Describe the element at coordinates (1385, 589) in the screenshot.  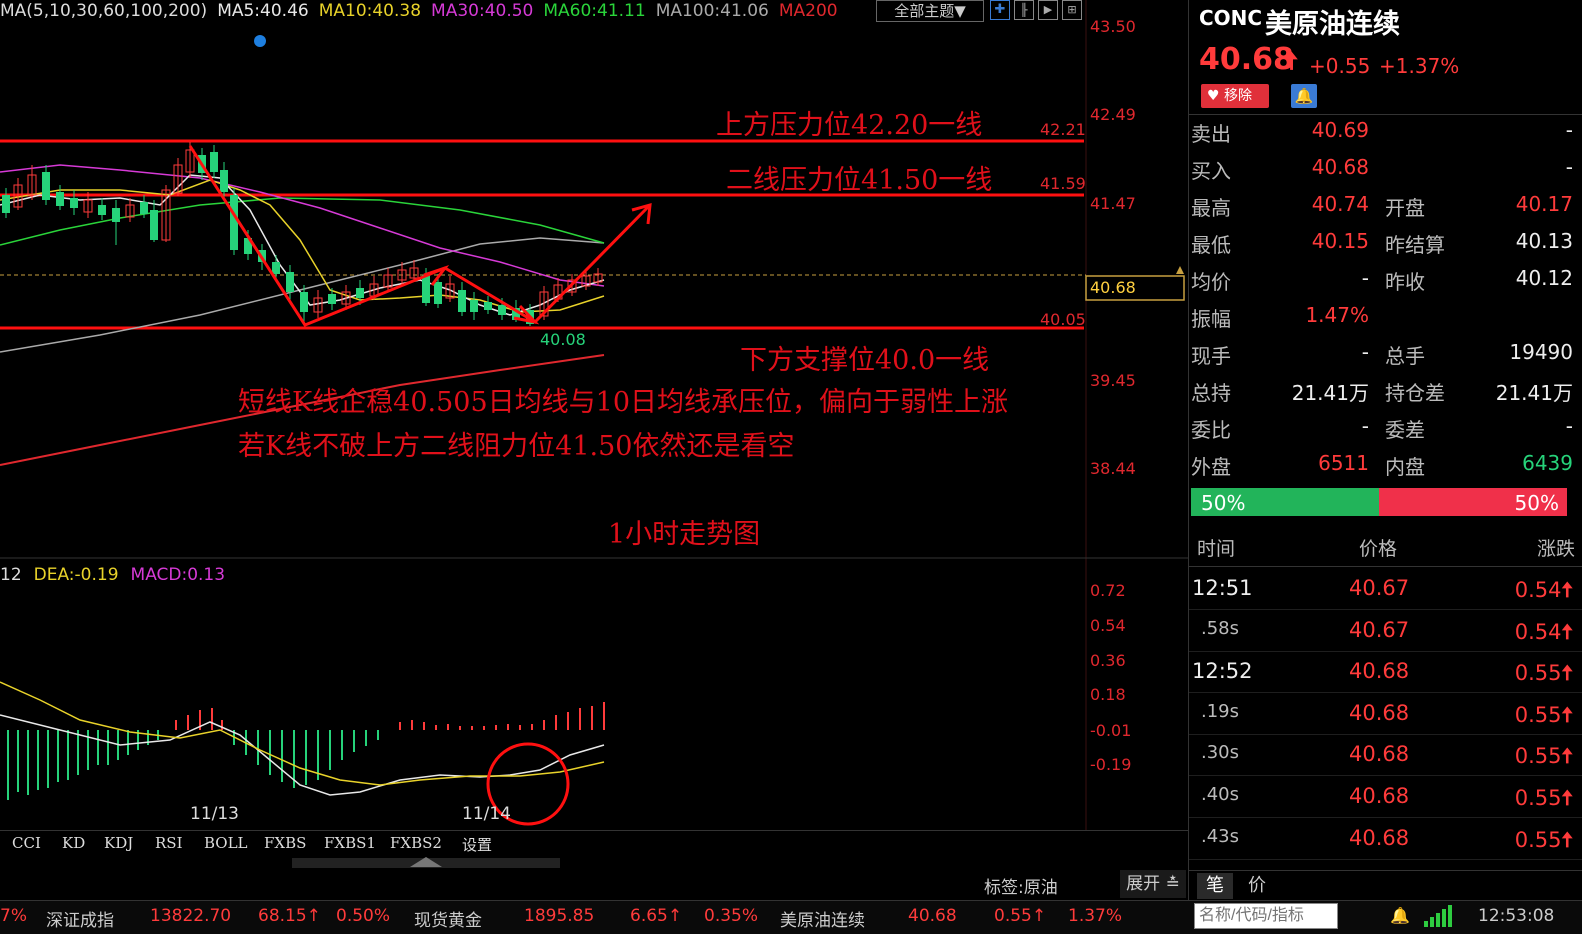
I see `trade-row: 12:51 40.67 0.54🠅` at that location.